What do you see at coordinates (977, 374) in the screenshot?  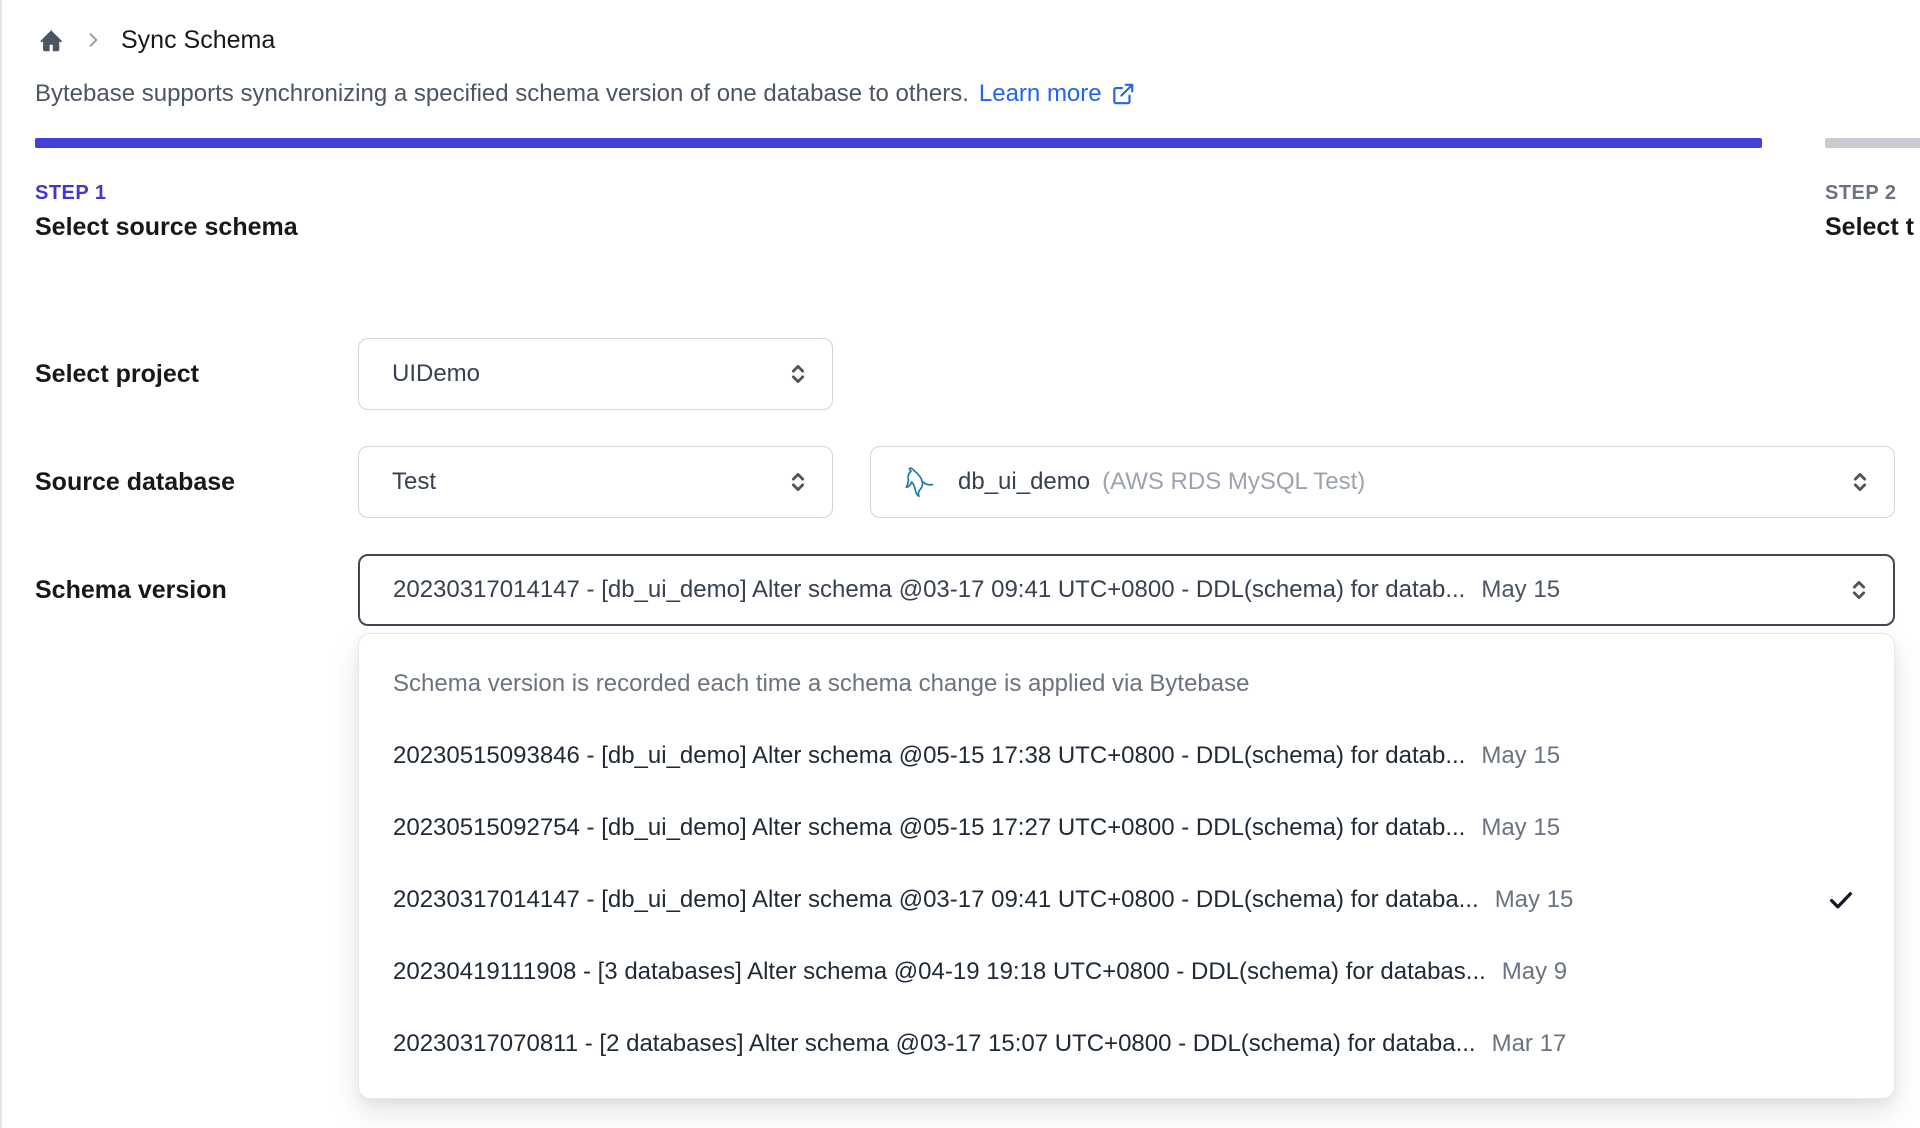 I see `project-row: Select project UIDemo` at bounding box center [977, 374].